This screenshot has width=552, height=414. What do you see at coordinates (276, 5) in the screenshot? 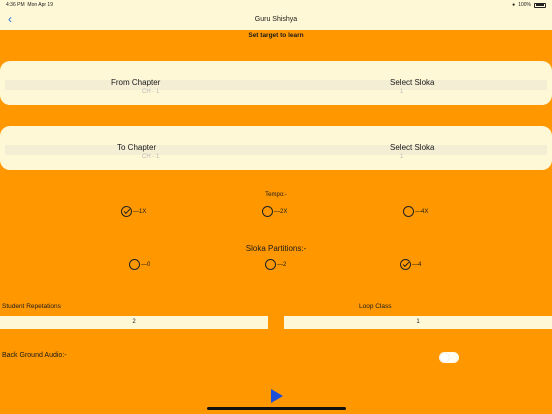
I see `status-bar: 4:36 PM Mon Apr 19 ● 100%` at bounding box center [276, 5].